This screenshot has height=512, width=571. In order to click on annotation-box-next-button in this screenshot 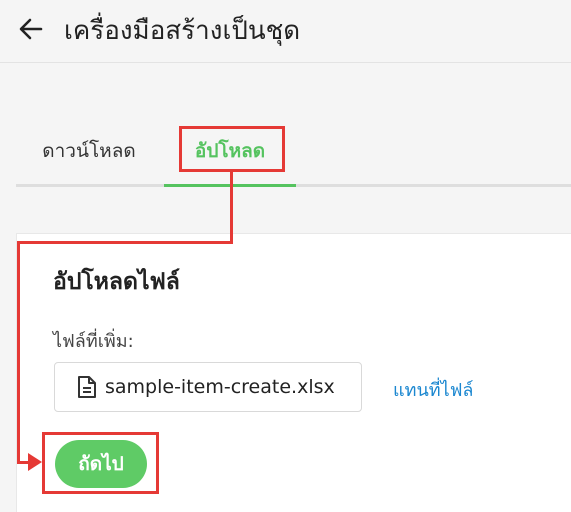, I will do `click(100, 463)`.